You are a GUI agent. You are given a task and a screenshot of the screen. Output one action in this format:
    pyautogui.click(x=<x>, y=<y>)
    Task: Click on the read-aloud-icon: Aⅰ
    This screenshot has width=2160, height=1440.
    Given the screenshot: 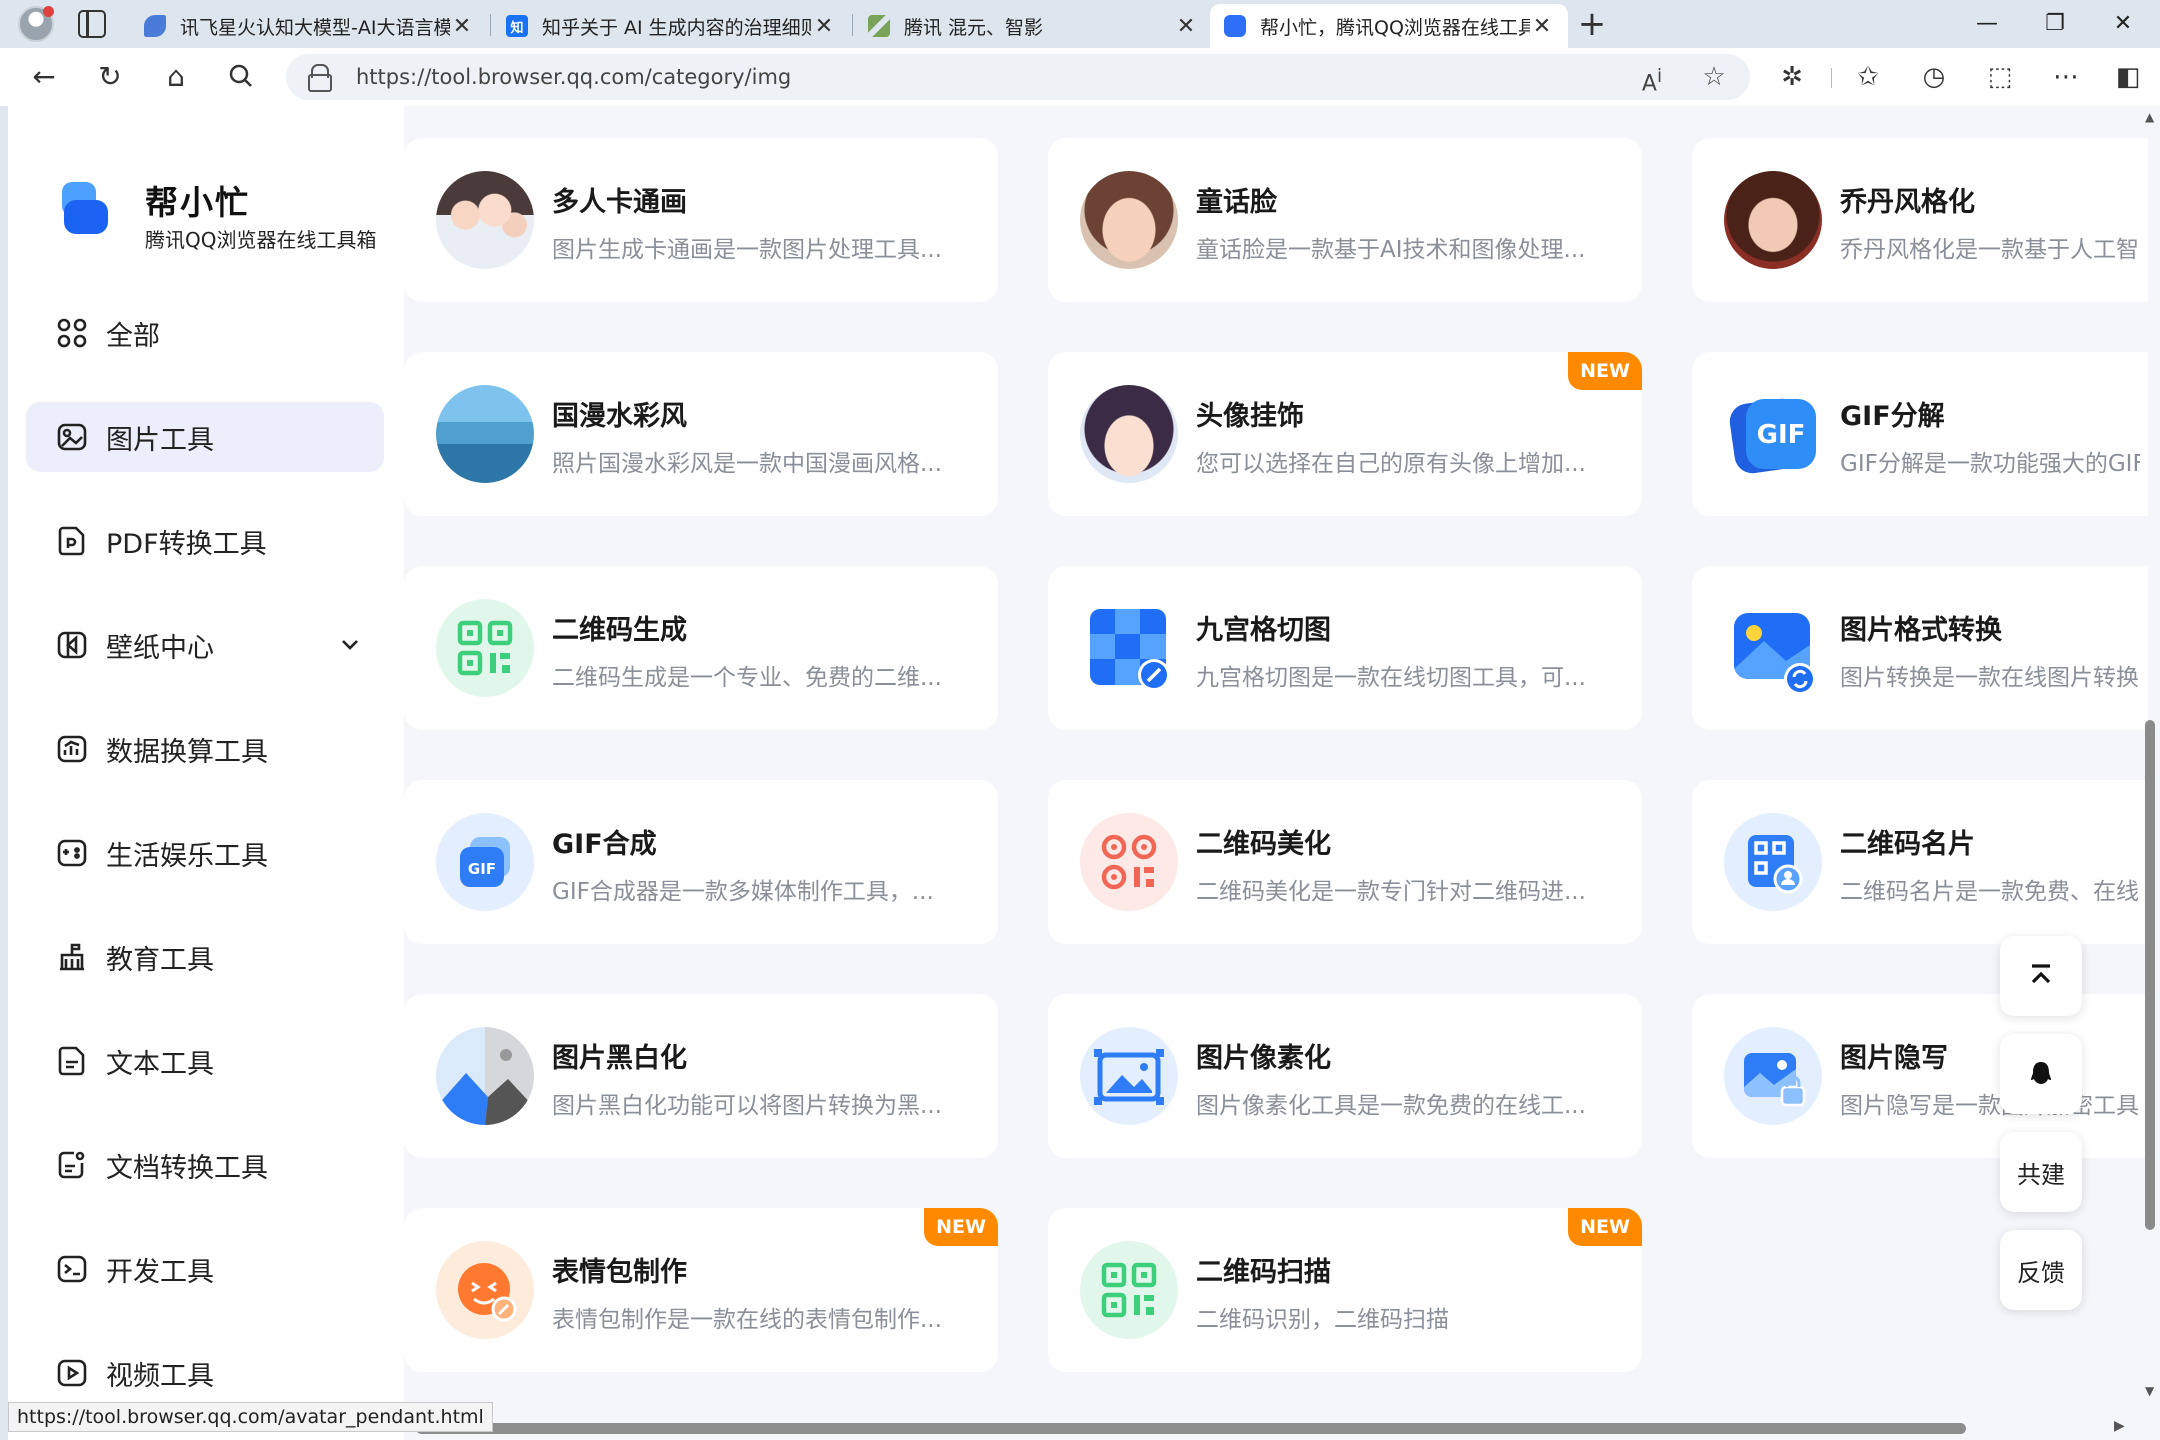 What is the action you would take?
    pyautogui.click(x=1652, y=77)
    